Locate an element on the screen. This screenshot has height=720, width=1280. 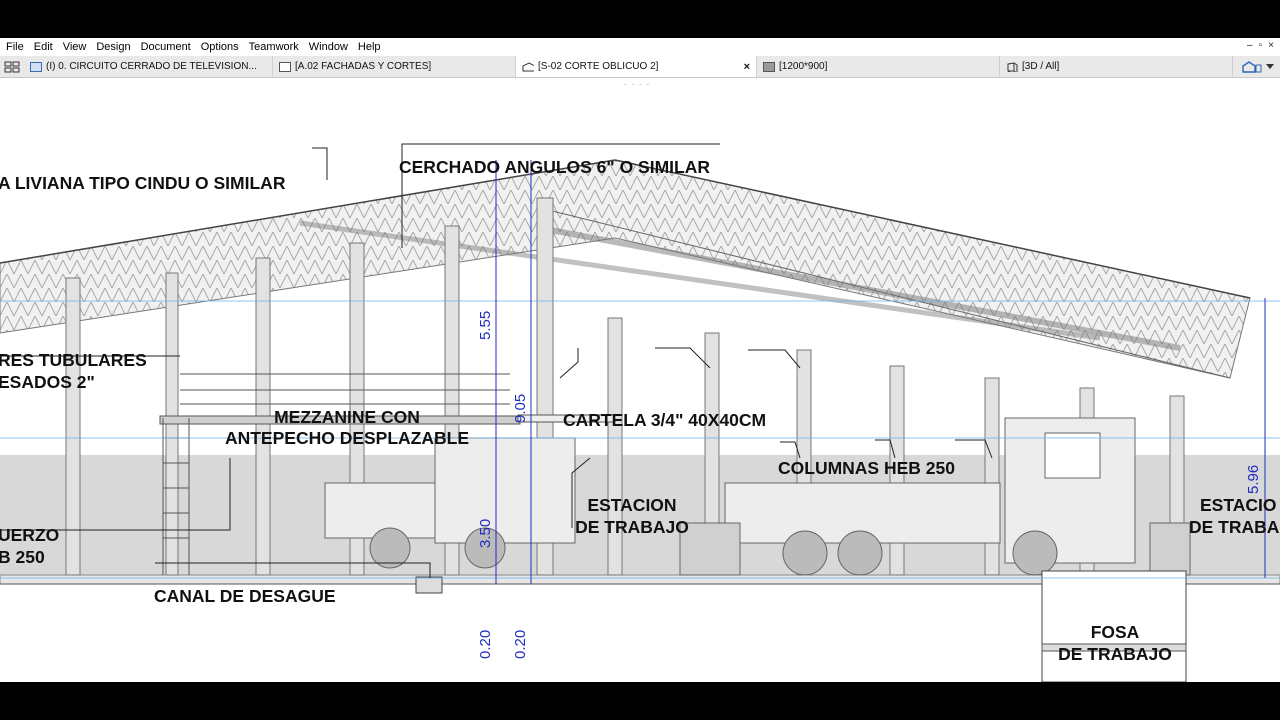
truck-cab is located at coordinates (505, 490).